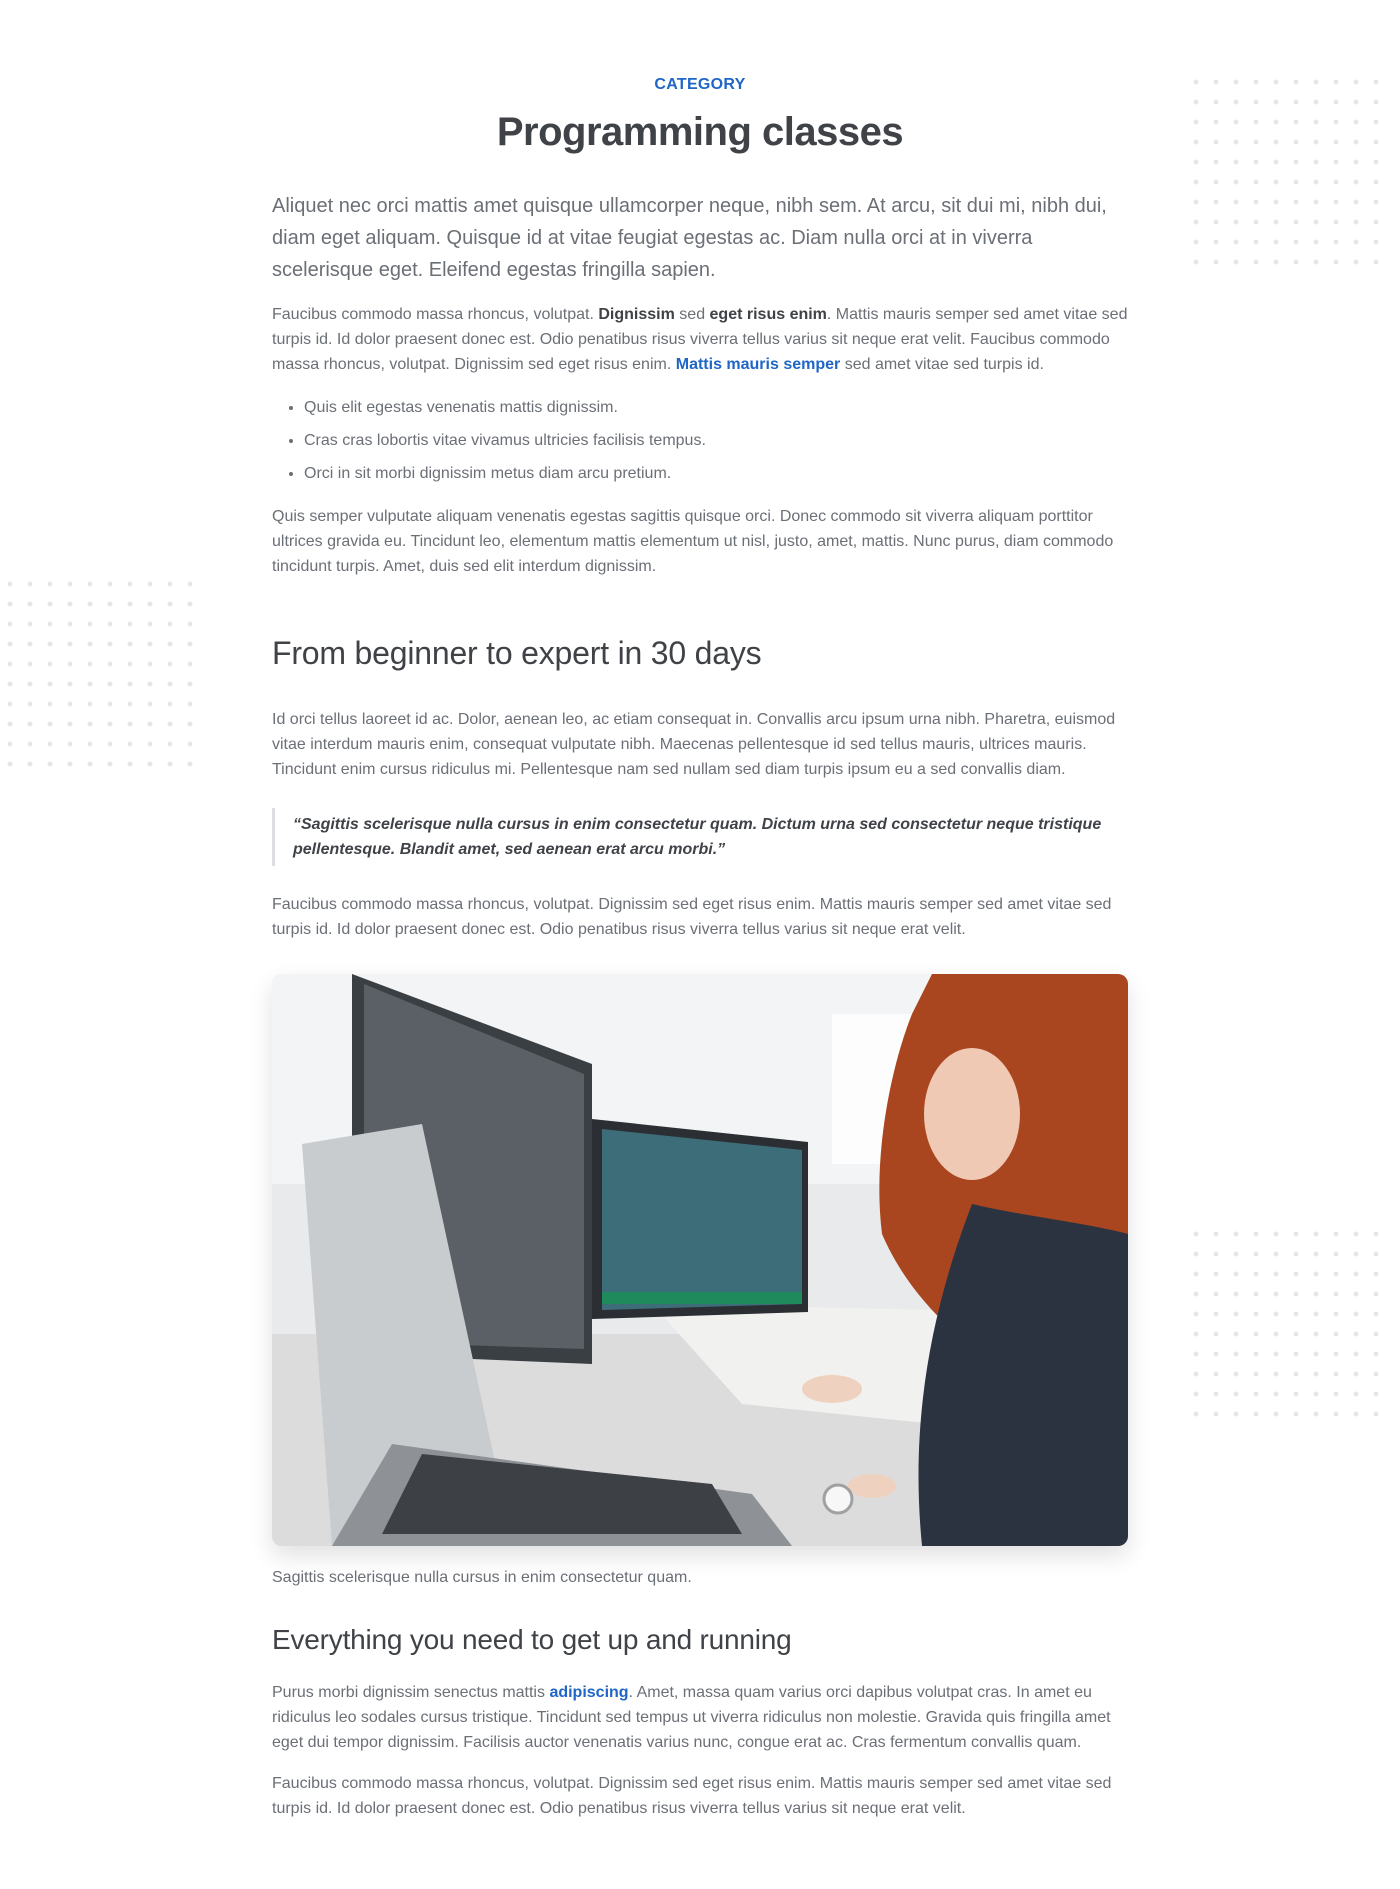 The width and height of the screenshot is (1400, 1889). What do you see at coordinates (517, 653) in the screenshot?
I see `section-heading: From beginner to expert in 30 days` at bounding box center [517, 653].